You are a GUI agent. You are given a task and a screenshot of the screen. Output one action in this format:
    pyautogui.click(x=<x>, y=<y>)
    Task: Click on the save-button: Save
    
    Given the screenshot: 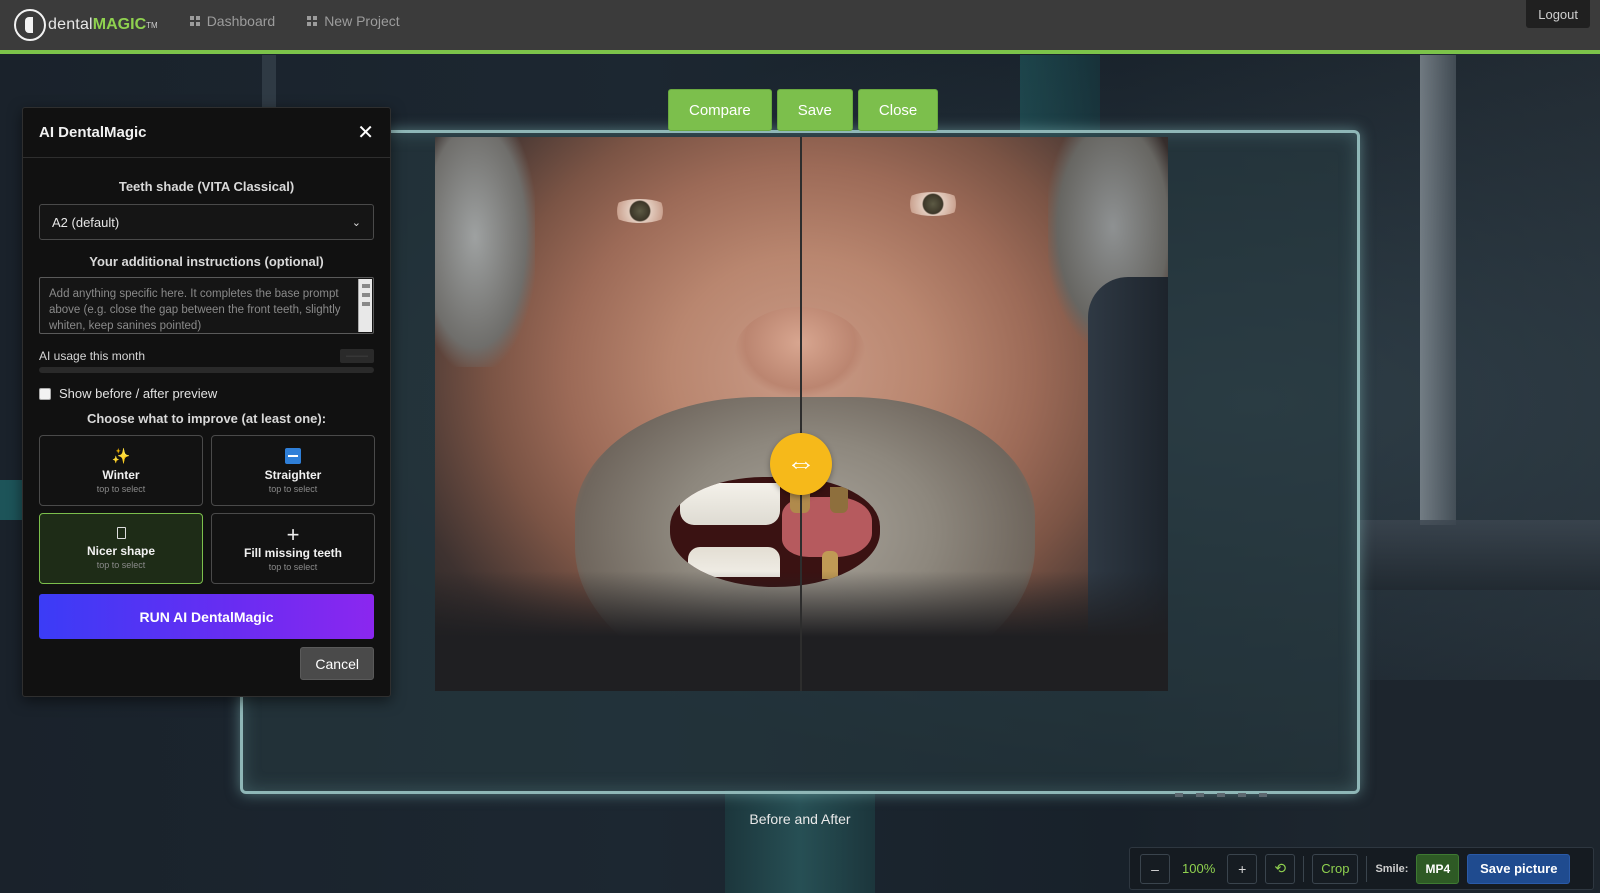 What is the action you would take?
    pyautogui.click(x=814, y=110)
    